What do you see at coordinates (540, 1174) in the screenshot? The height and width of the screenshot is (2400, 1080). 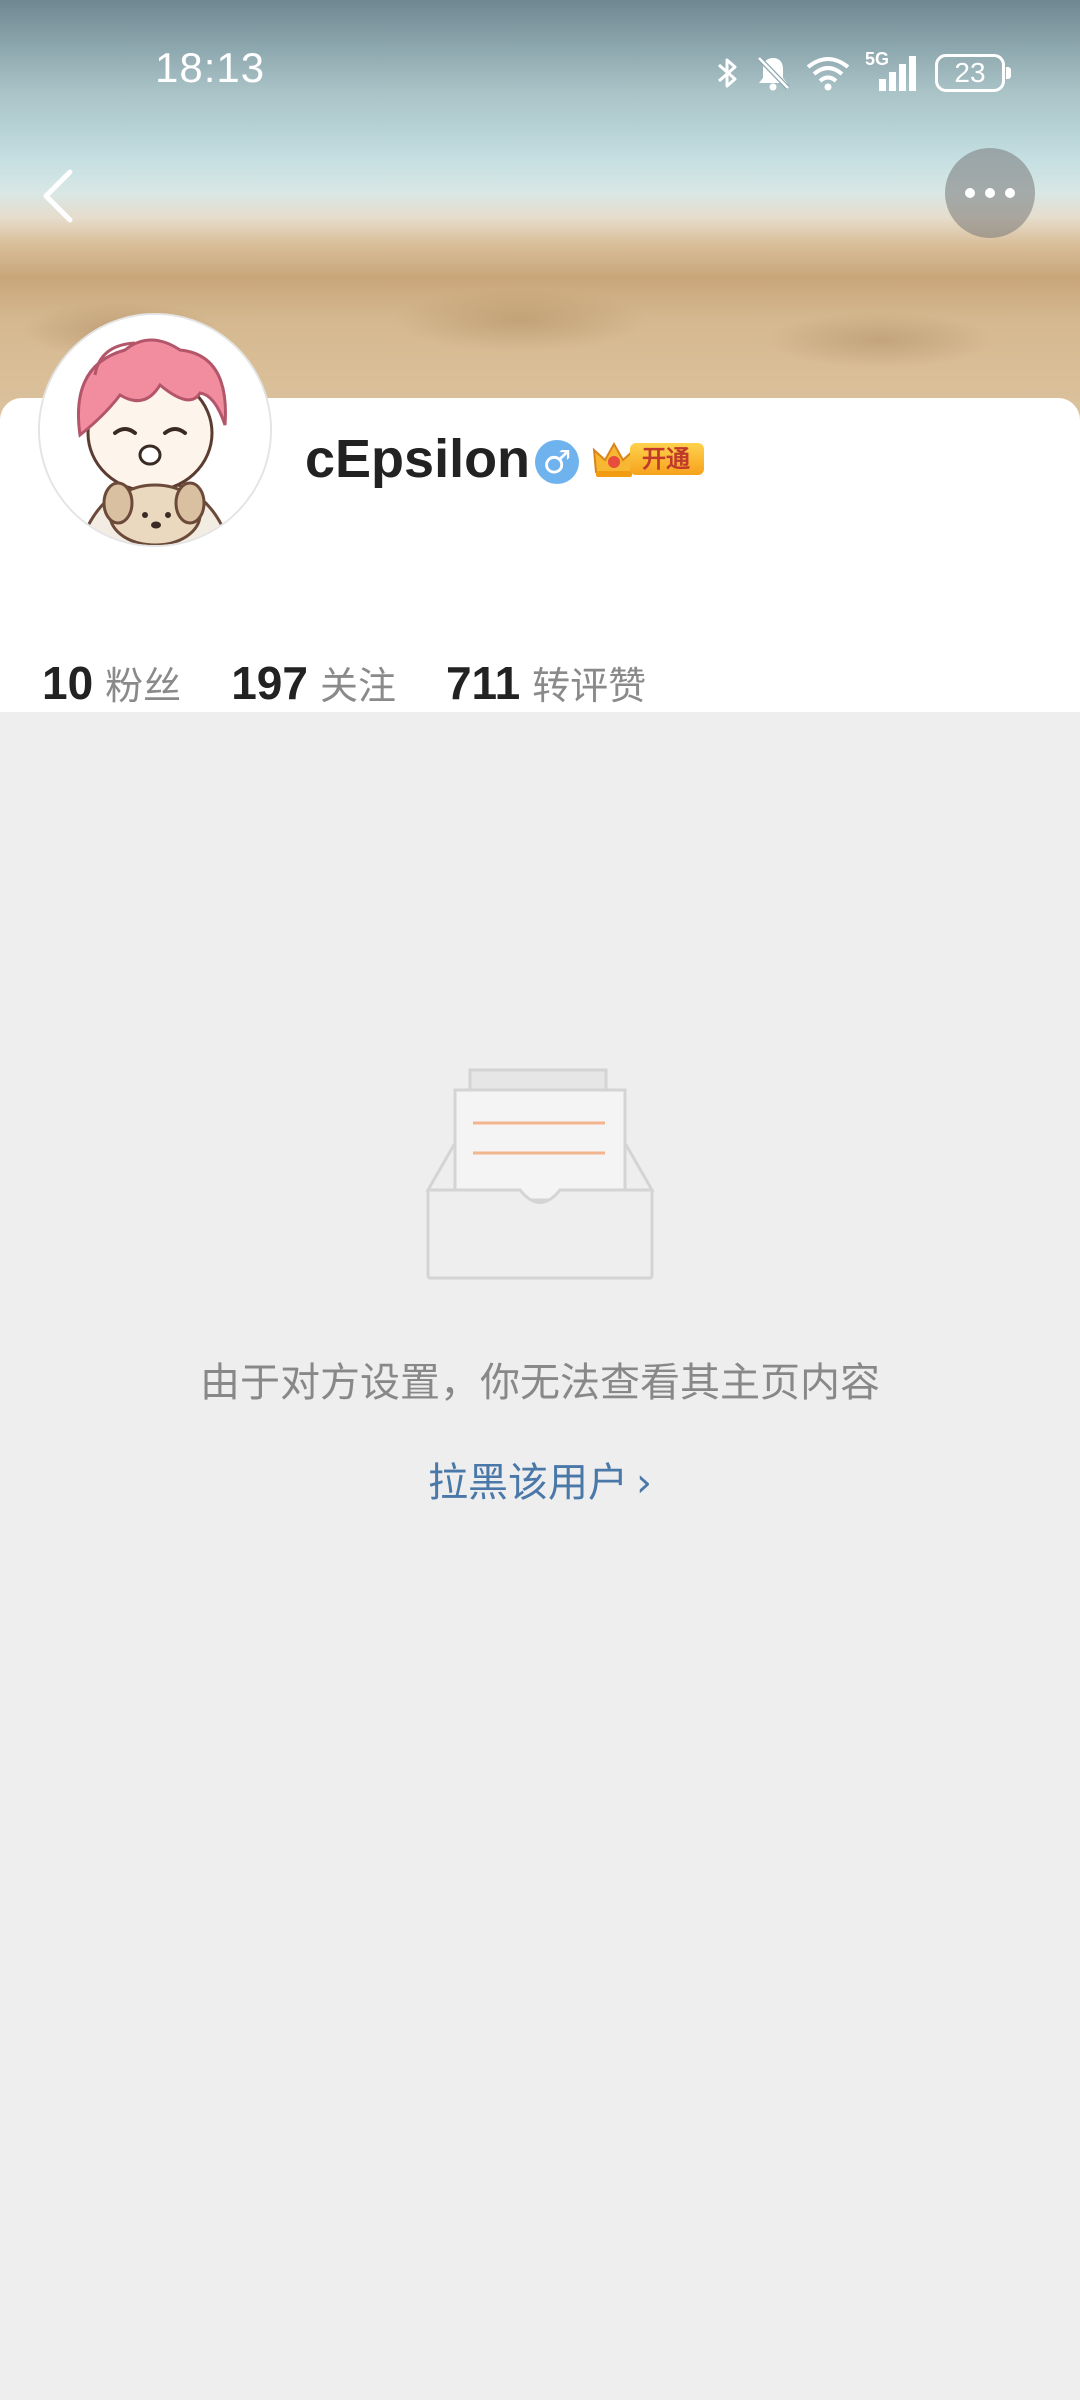 I see `empty-inbox-icon` at bounding box center [540, 1174].